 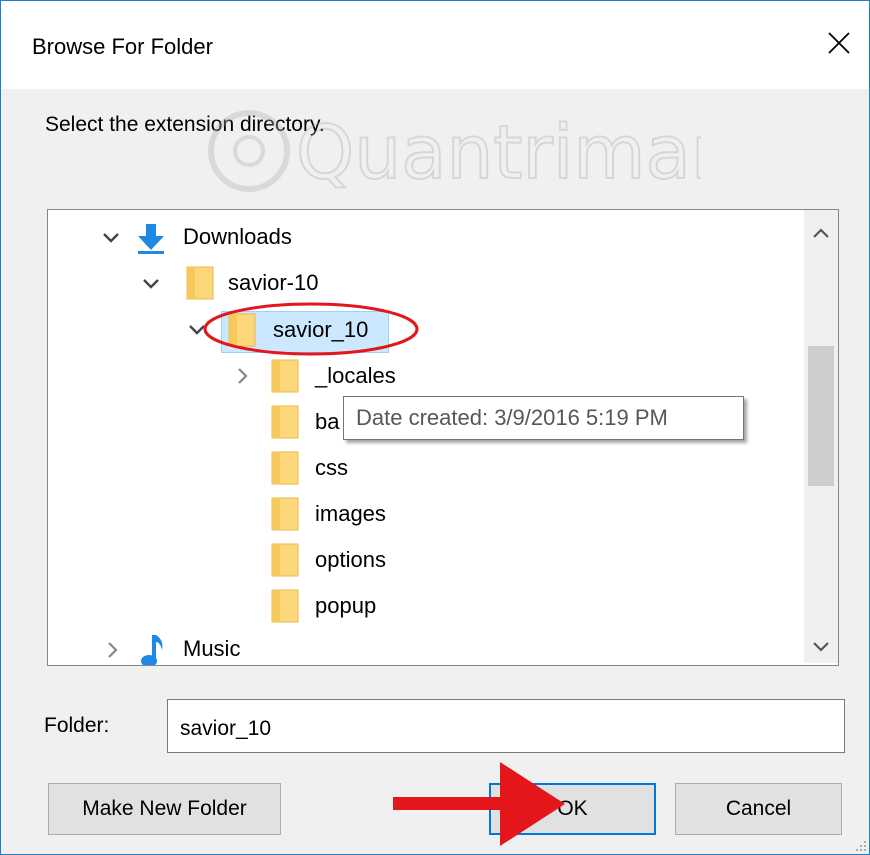 What do you see at coordinates (355, 375) in the screenshot?
I see `tree-item-label: _locales` at bounding box center [355, 375].